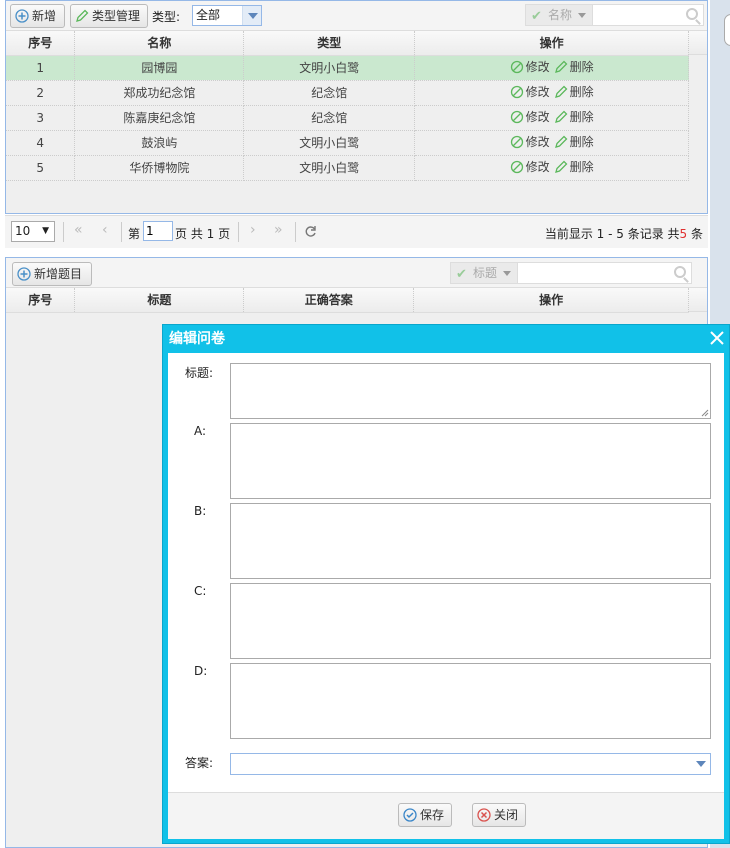 The image size is (730, 848). Describe the element at coordinates (45, 231) in the screenshot. I see `caret-down-icon: ▼` at that location.